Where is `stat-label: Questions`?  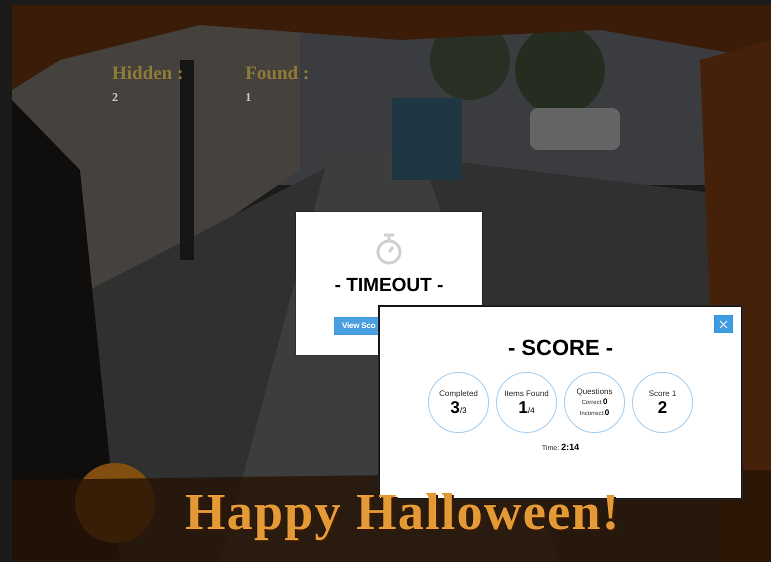 stat-label: Questions is located at coordinates (594, 391).